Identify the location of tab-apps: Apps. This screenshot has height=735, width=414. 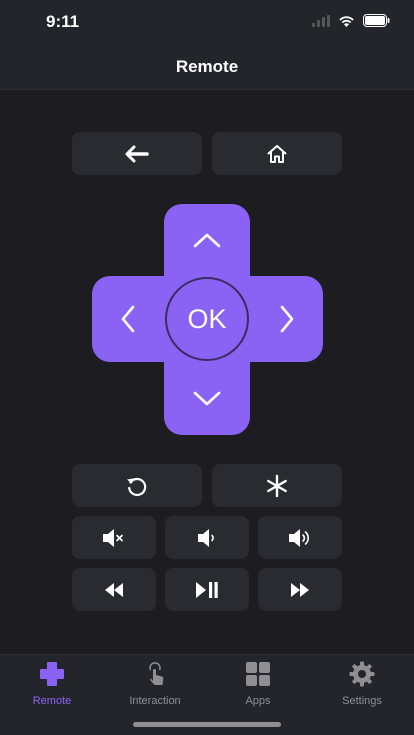
(258, 684).